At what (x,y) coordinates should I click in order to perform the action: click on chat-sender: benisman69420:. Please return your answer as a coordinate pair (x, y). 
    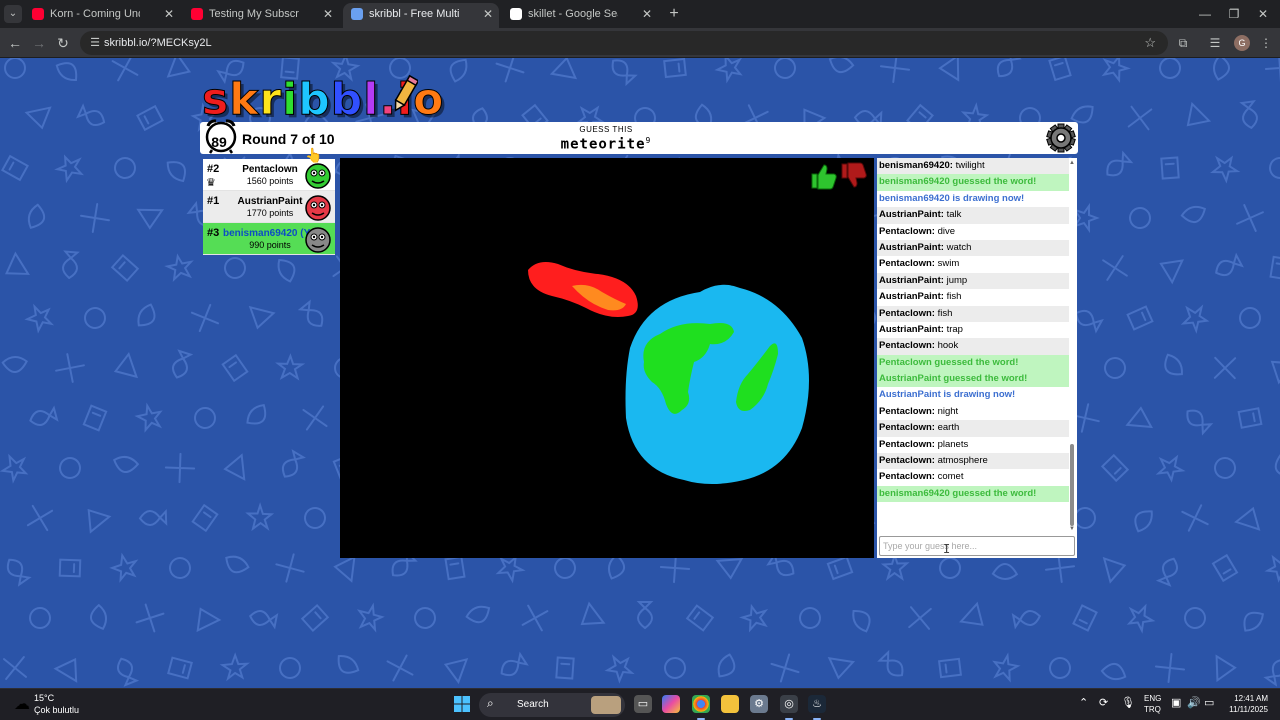
    Looking at the image, I should click on (916, 165).